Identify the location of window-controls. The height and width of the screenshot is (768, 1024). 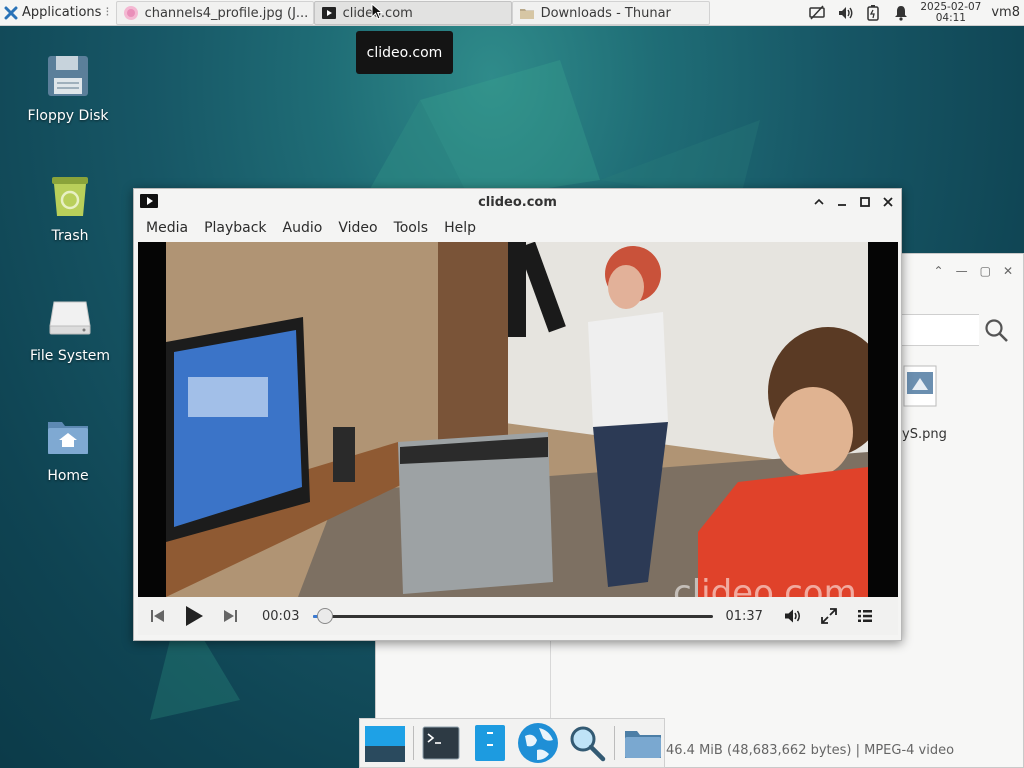
(853, 202).